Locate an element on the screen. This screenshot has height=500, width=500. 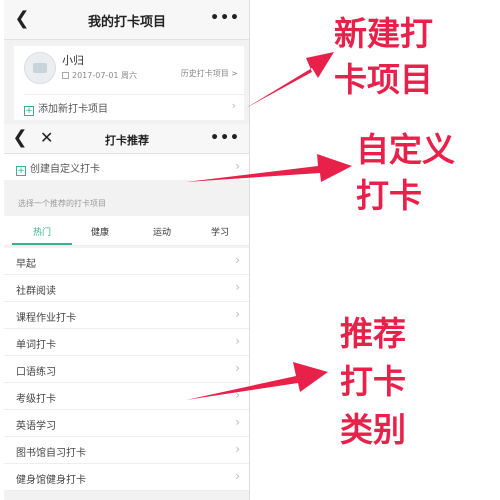
list-item: 课程作业打卡 › is located at coordinates (126, 315).